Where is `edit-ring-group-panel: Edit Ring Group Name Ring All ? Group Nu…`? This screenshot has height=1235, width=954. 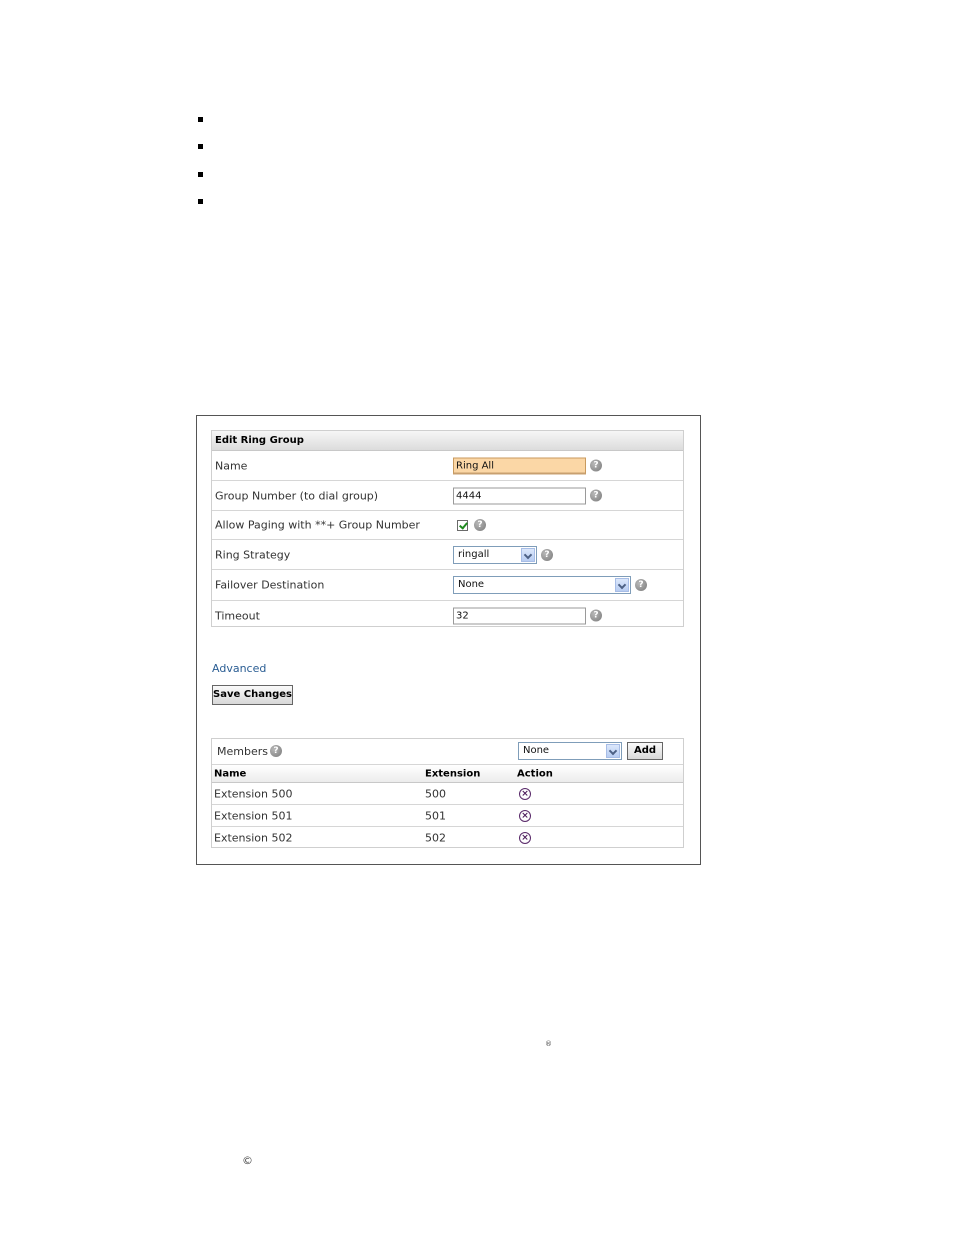
edit-ring-group-panel: Edit Ring Group Name Ring All ? Group Nu… is located at coordinates (447, 528).